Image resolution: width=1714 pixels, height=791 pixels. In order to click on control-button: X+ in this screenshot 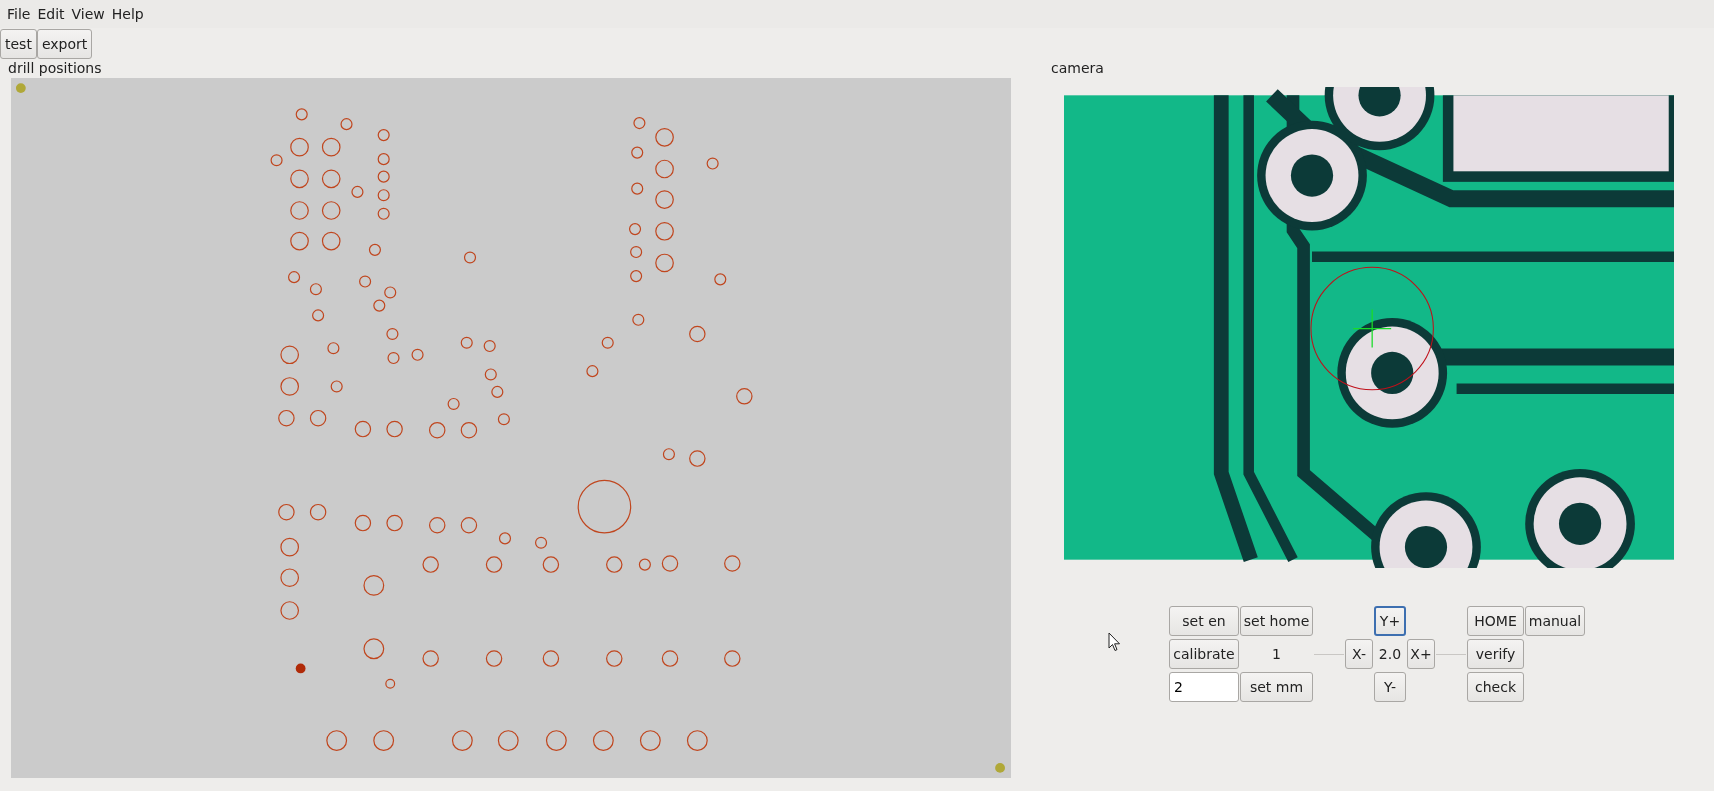, I will do `click(1421, 654)`.